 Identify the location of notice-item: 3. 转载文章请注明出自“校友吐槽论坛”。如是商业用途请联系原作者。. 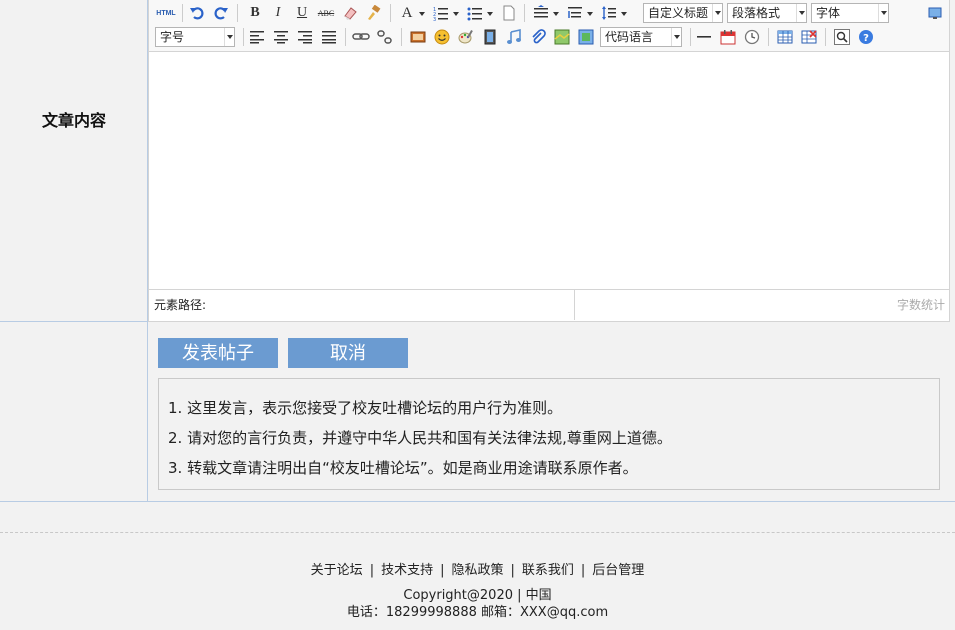
(403, 468).